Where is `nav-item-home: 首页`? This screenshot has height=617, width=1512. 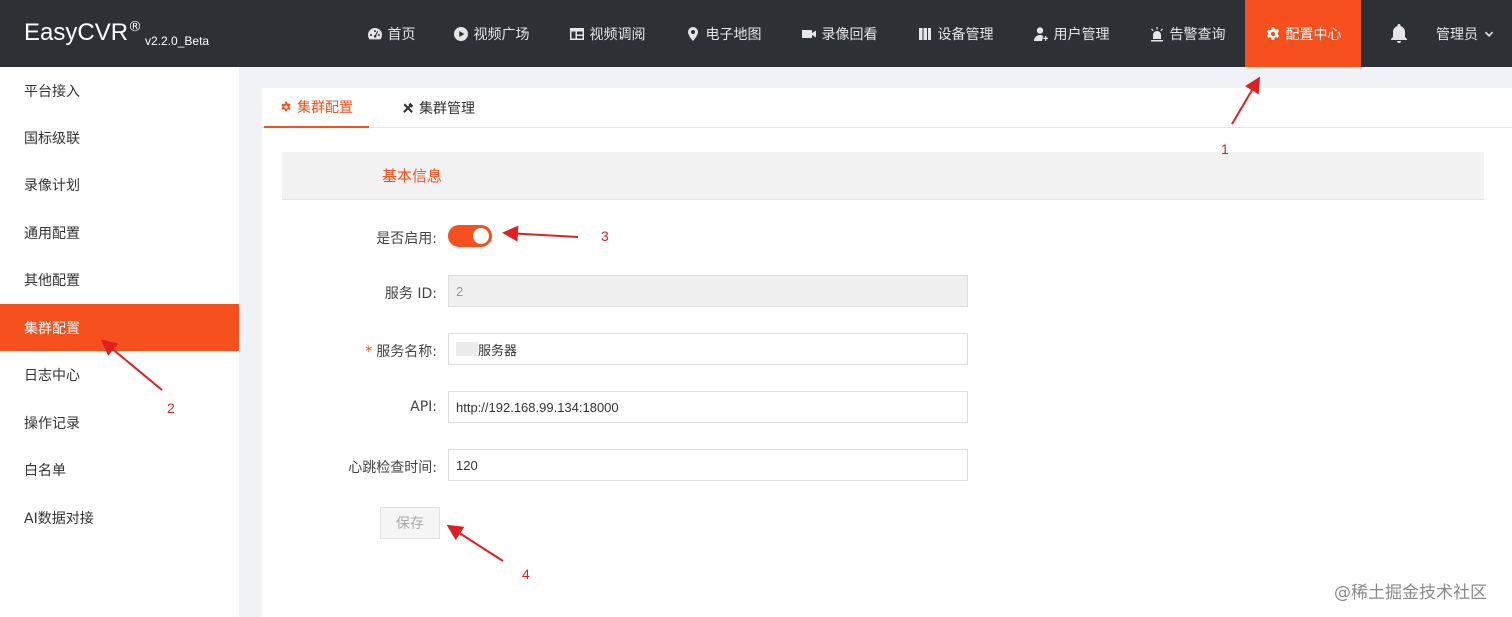
nav-item-home: 首页 is located at coordinates (391, 33).